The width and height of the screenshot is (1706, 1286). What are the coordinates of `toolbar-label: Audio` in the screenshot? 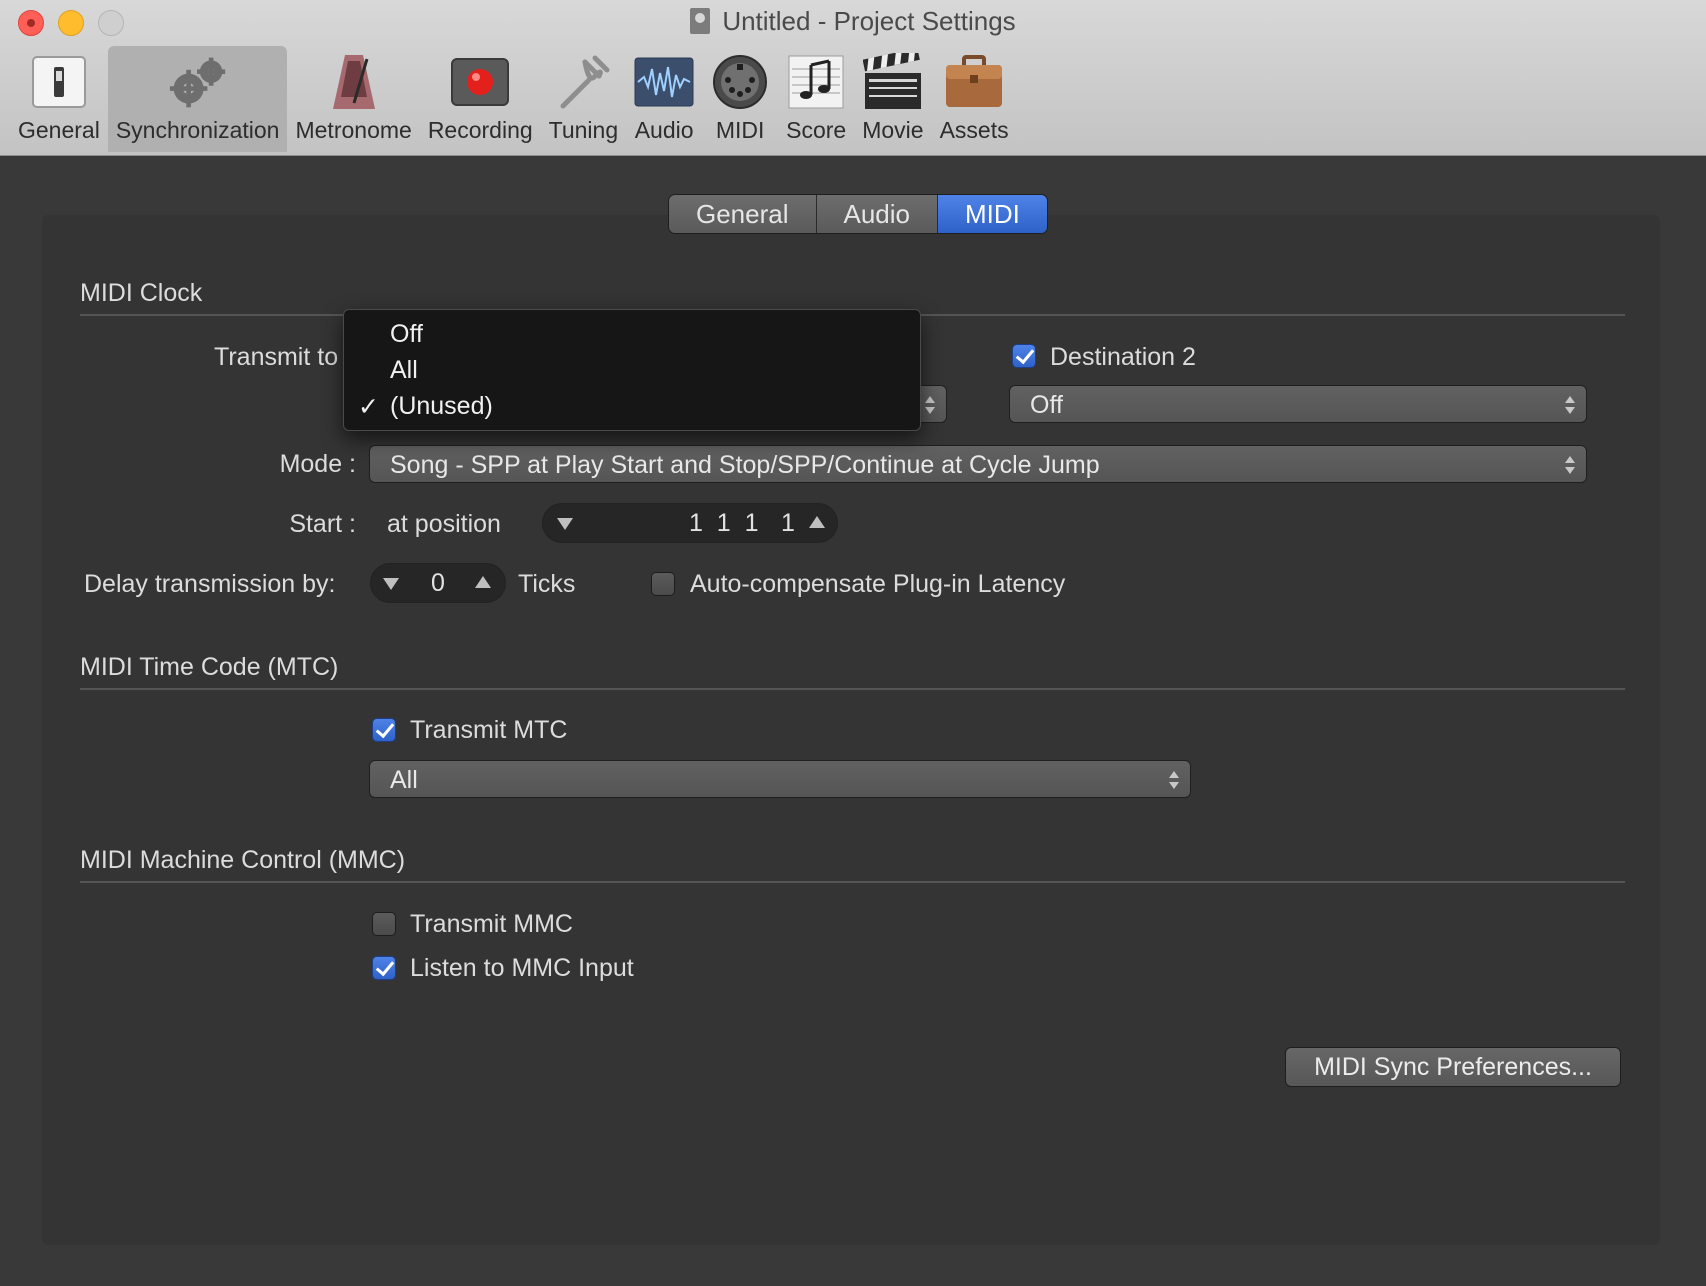 It's located at (664, 130).